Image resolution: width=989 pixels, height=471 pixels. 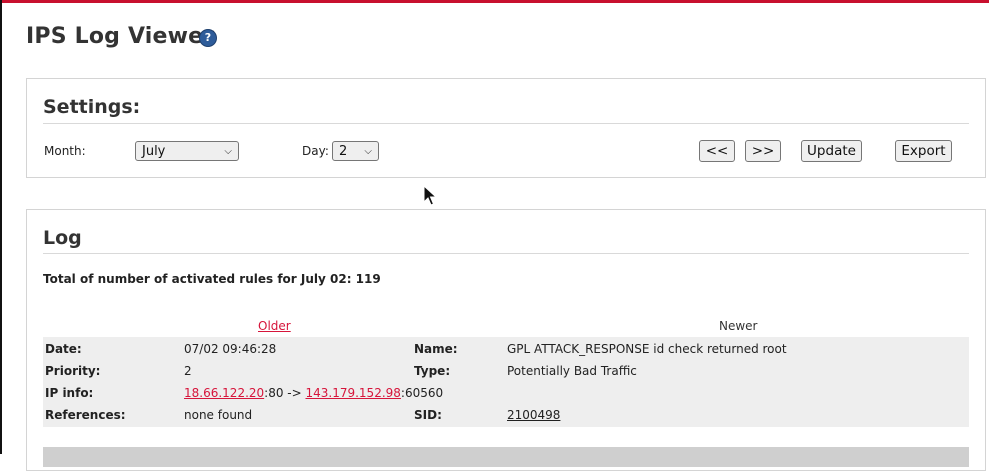 What do you see at coordinates (355, 151) in the screenshot?
I see `day-select: 2 ⌵` at bounding box center [355, 151].